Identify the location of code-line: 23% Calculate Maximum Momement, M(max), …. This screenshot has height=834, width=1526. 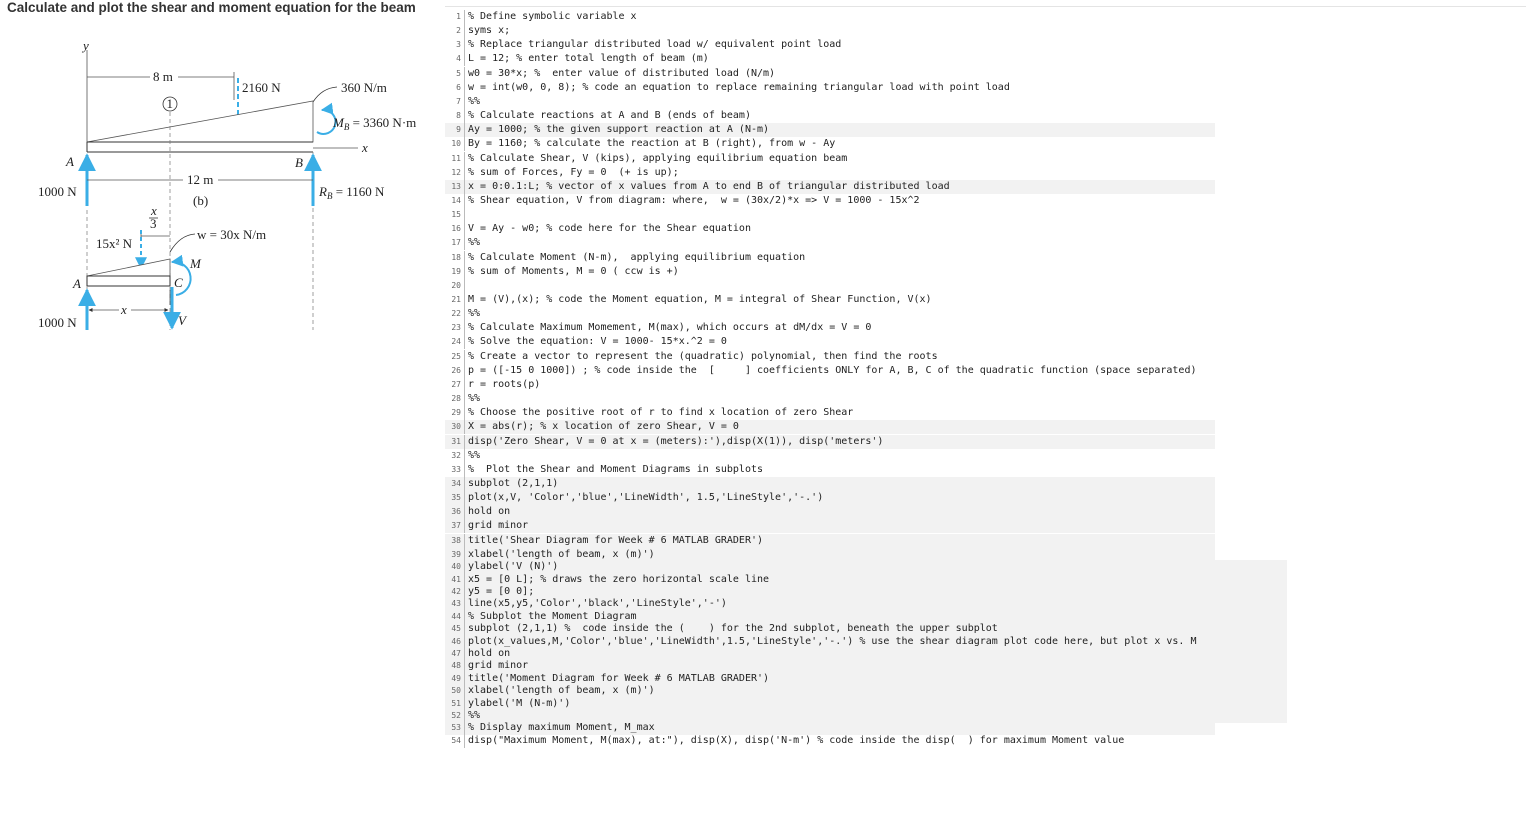
(830, 328).